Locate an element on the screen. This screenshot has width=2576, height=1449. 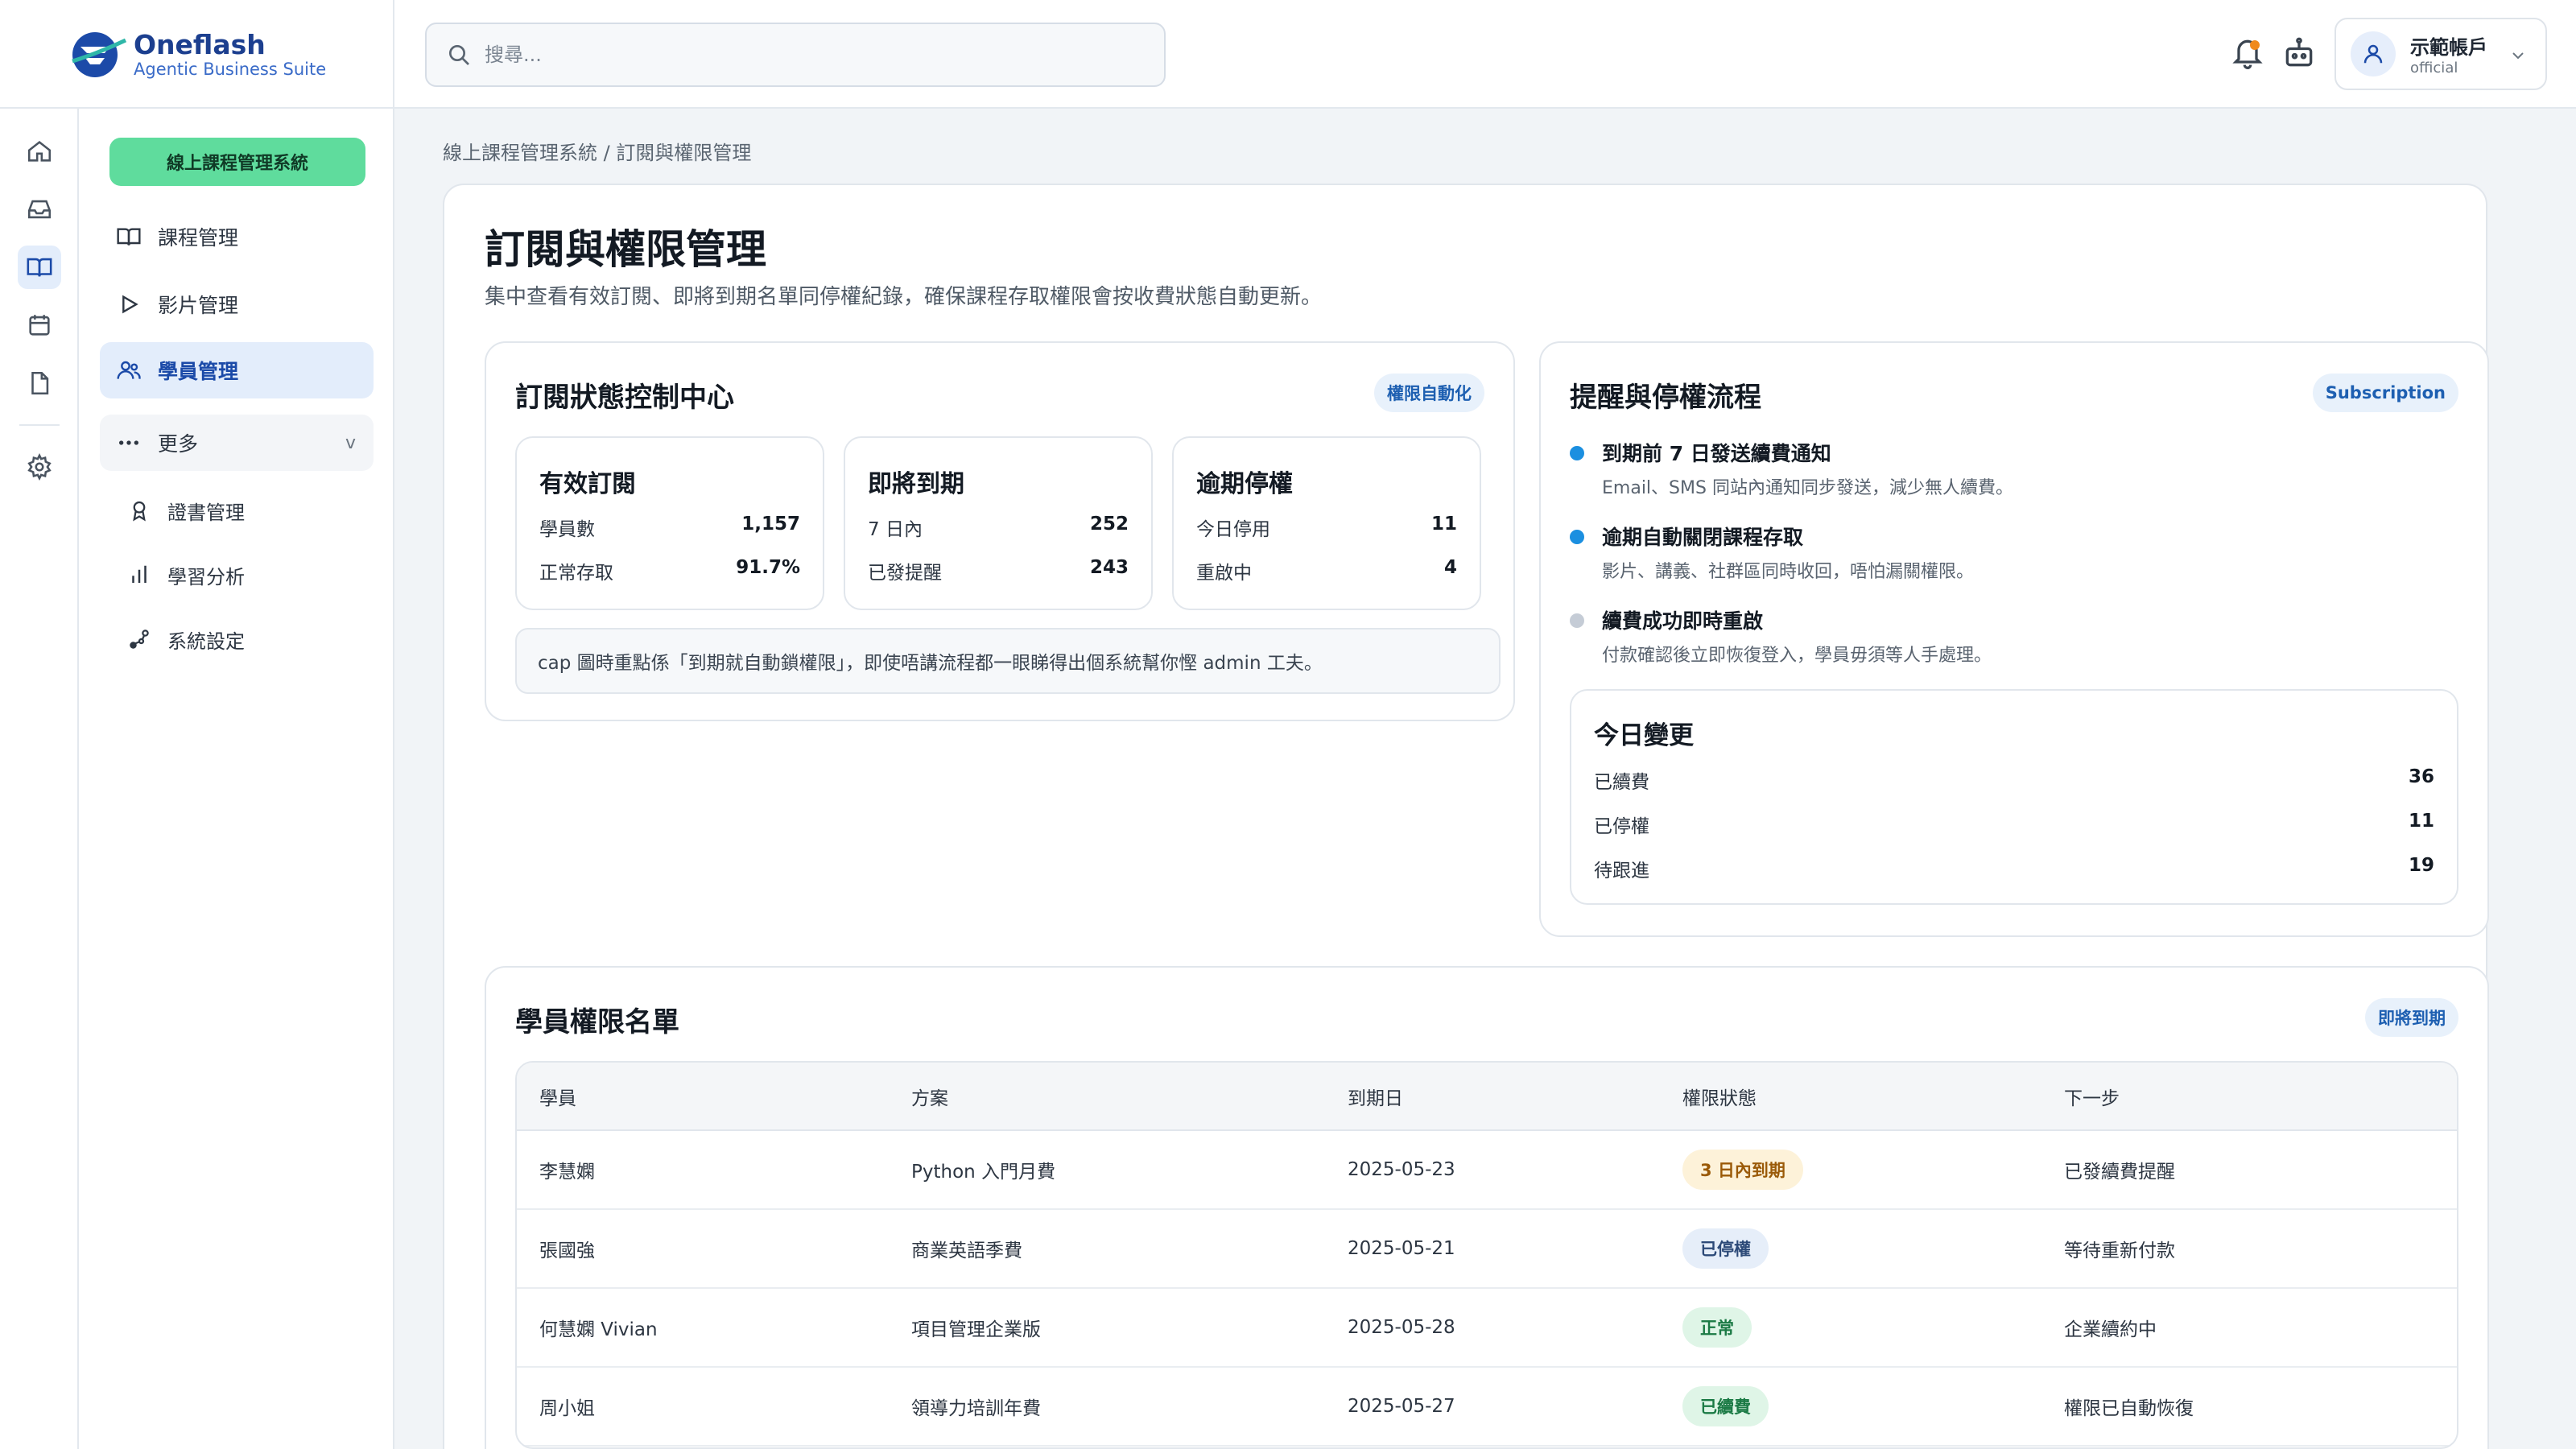
sidebar-sub-label: 系統設定 is located at coordinates (206, 641).